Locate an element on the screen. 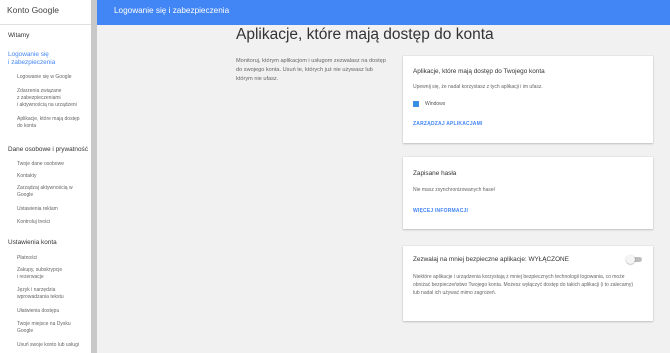 The image size is (670, 353). sidebar-item-label: Ułatwienia dostępu is located at coordinates (38, 311).